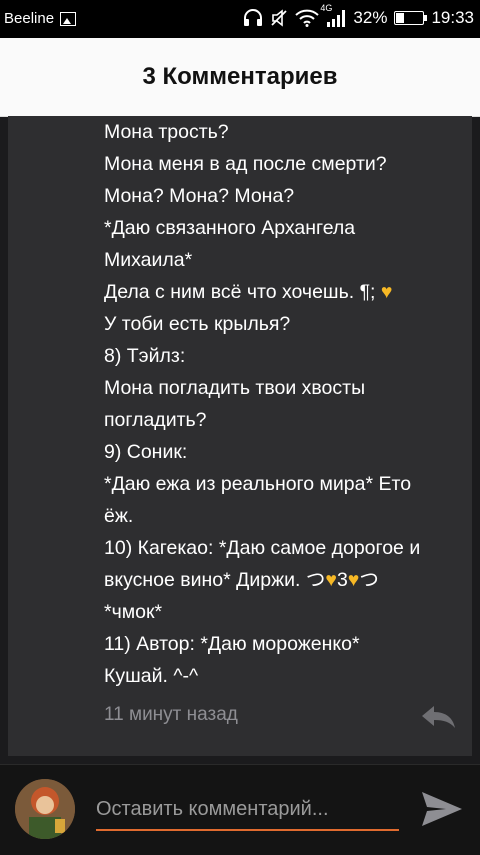  What do you see at coordinates (240, 19) in the screenshot?
I see `status-bar: Beeline 4G 32% 19:33` at bounding box center [240, 19].